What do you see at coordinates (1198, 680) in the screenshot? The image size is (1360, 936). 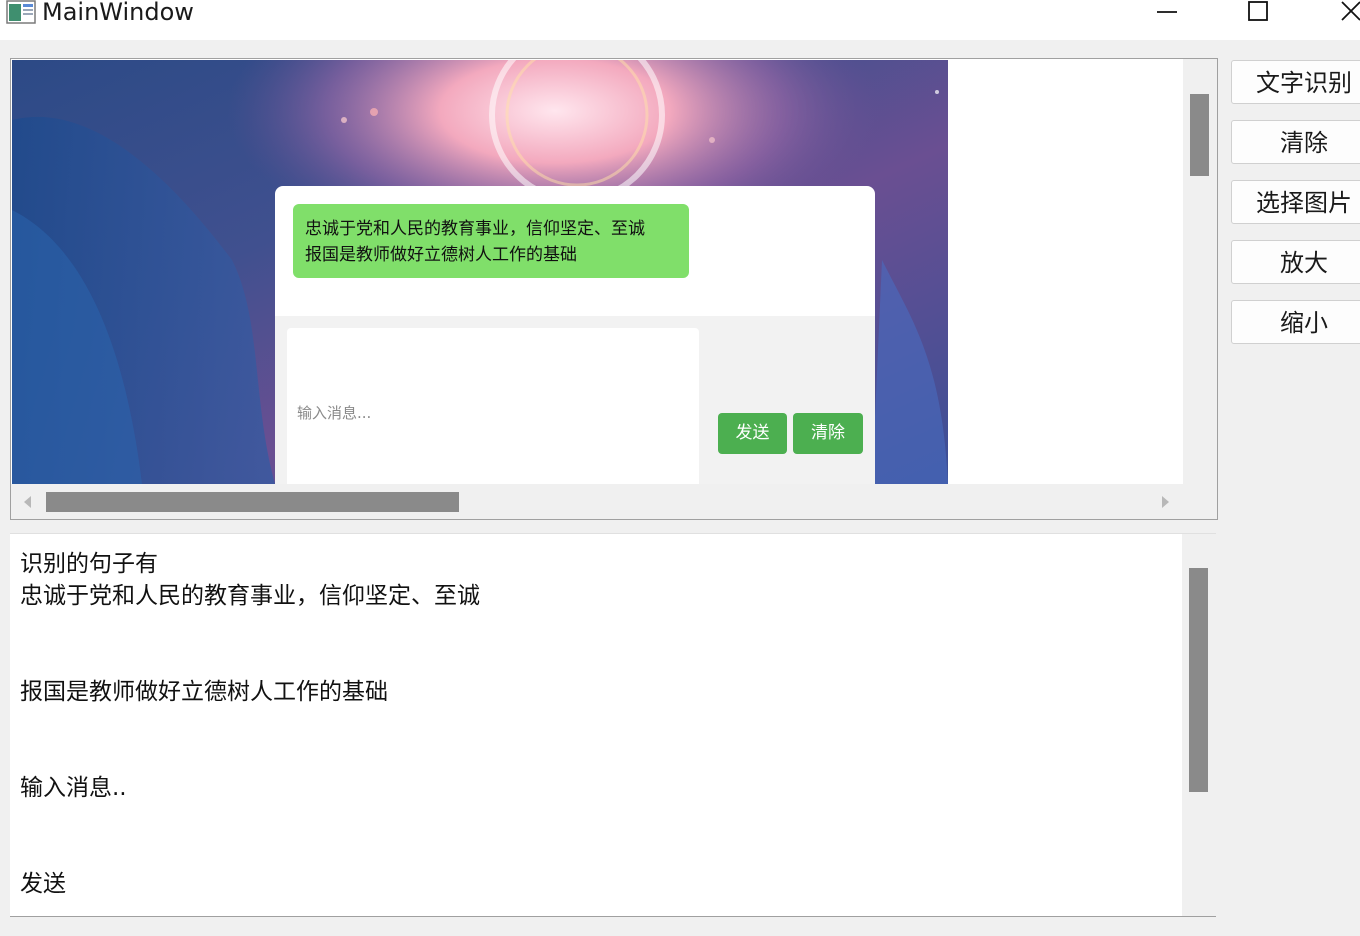 I see `output-vertical-scroll-thumb` at bounding box center [1198, 680].